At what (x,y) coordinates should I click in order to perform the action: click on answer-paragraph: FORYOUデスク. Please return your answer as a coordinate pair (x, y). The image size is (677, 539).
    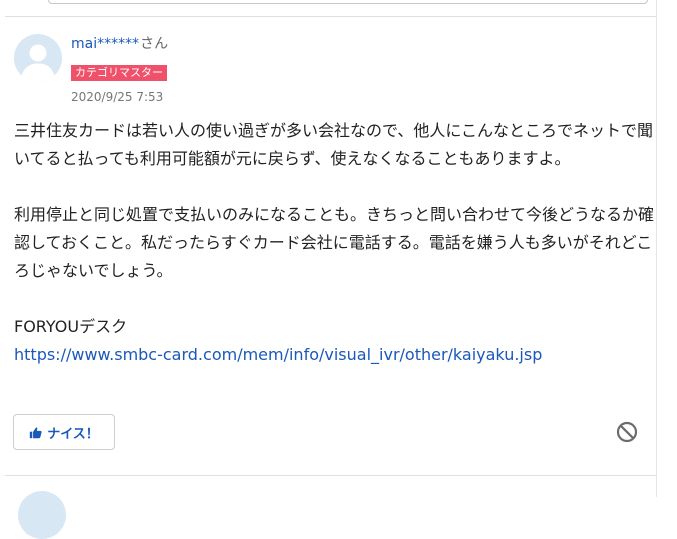
    Looking at the image, I should click on (71, 326).